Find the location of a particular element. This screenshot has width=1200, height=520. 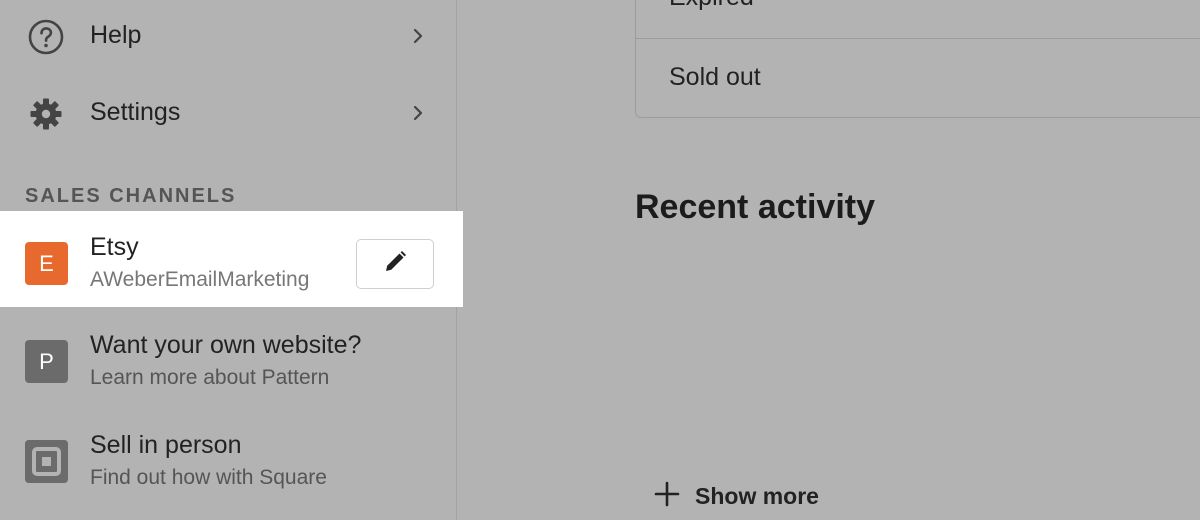

channel-square: Sell in person Find out how with Square is located at coordinates (228, 457).